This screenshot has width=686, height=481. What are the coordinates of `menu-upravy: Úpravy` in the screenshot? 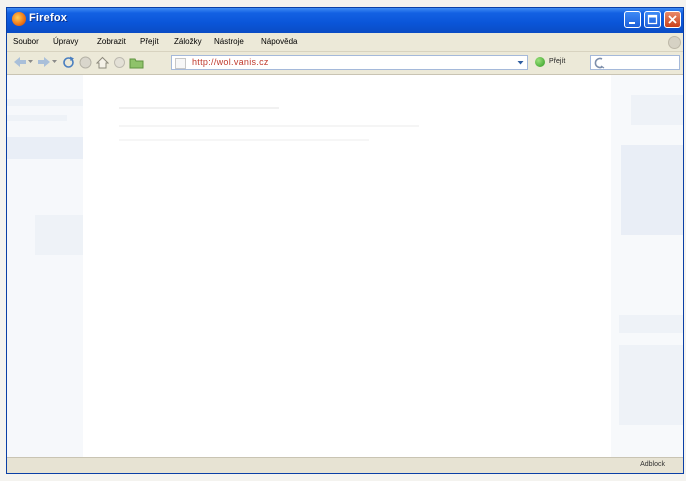 It's located at (65, 41).